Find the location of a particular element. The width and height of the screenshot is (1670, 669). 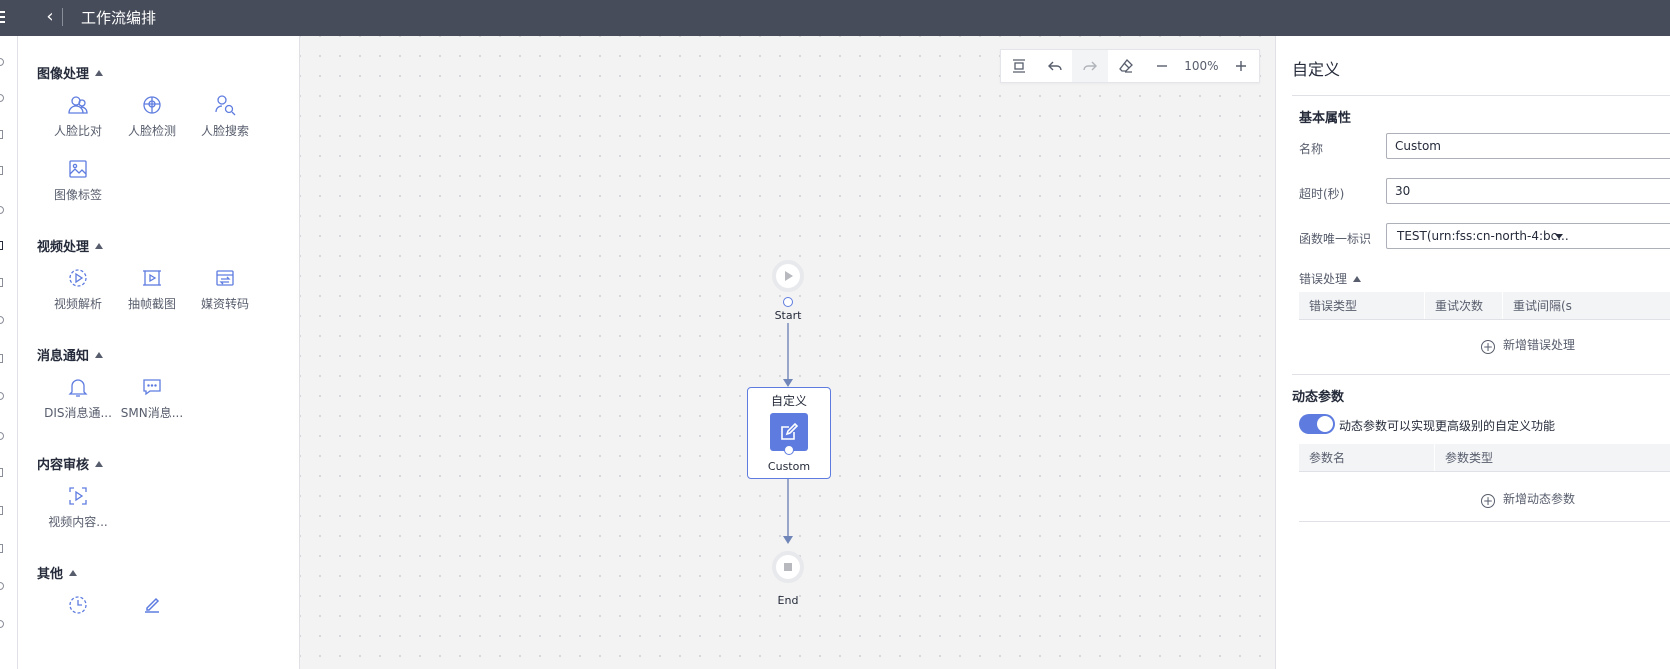

tool-timer is located at coordinates (78, 608).